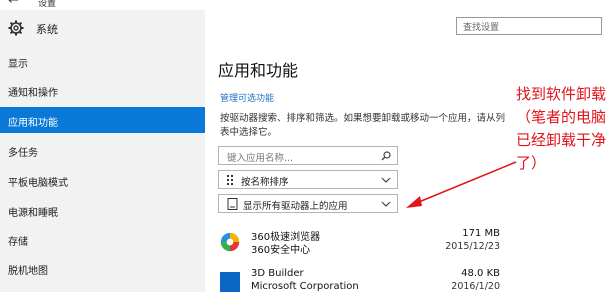  I want to click on search-icon, so click(386, 156).